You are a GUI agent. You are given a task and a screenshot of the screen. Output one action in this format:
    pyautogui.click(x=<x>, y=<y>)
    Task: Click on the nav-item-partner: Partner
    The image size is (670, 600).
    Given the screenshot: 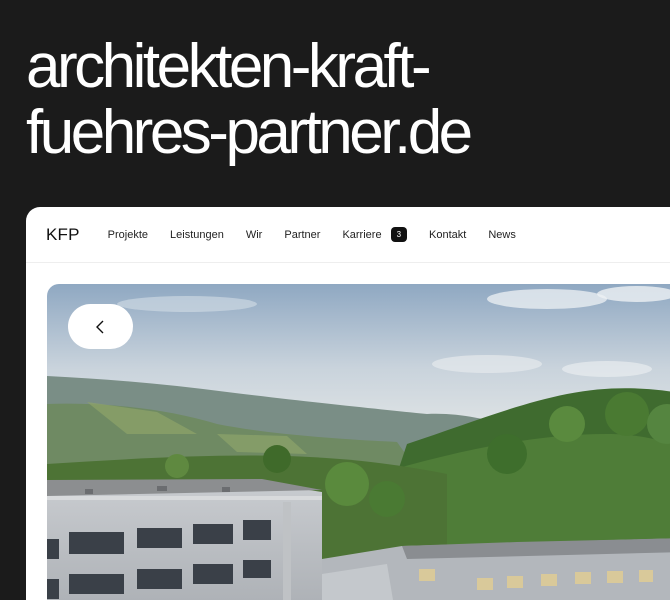 What is the action you would take?
    pyautogui.click(x=302, y=235)
    